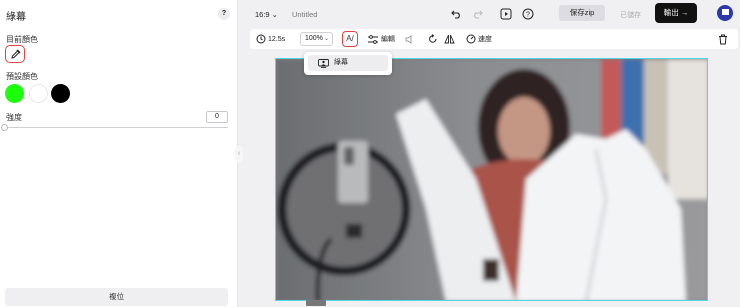 The height and width of the screenshot is (307, 740). What do you see at coordinates (326, 39) in the screenshot?
I see `chevron-down-icon: ⌄` at bounding box center [326, 39].